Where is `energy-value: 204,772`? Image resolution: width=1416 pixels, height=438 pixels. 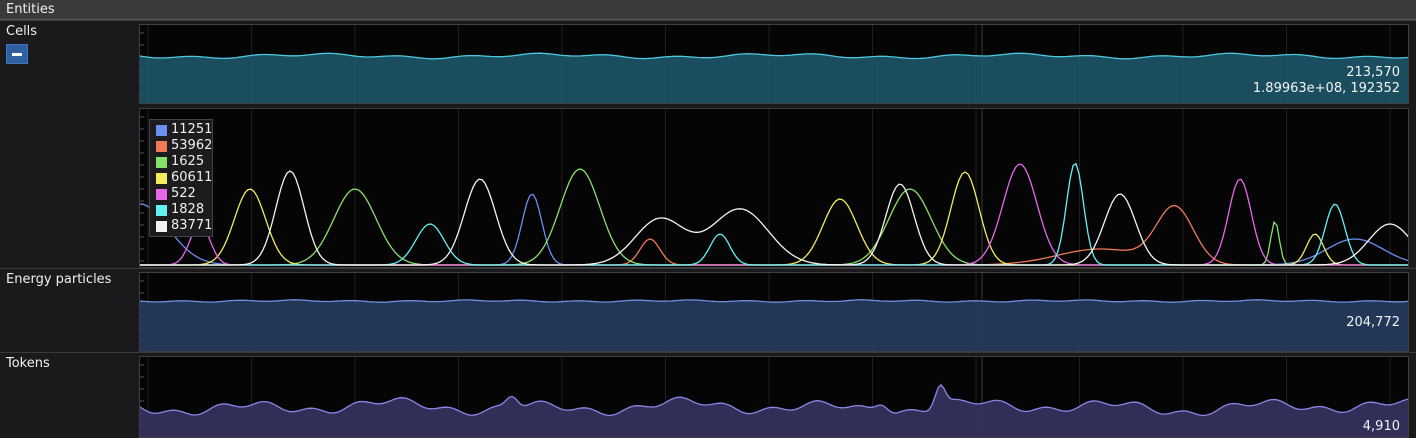 energy-value: 204,772 is located at coordinates (1373, 322).